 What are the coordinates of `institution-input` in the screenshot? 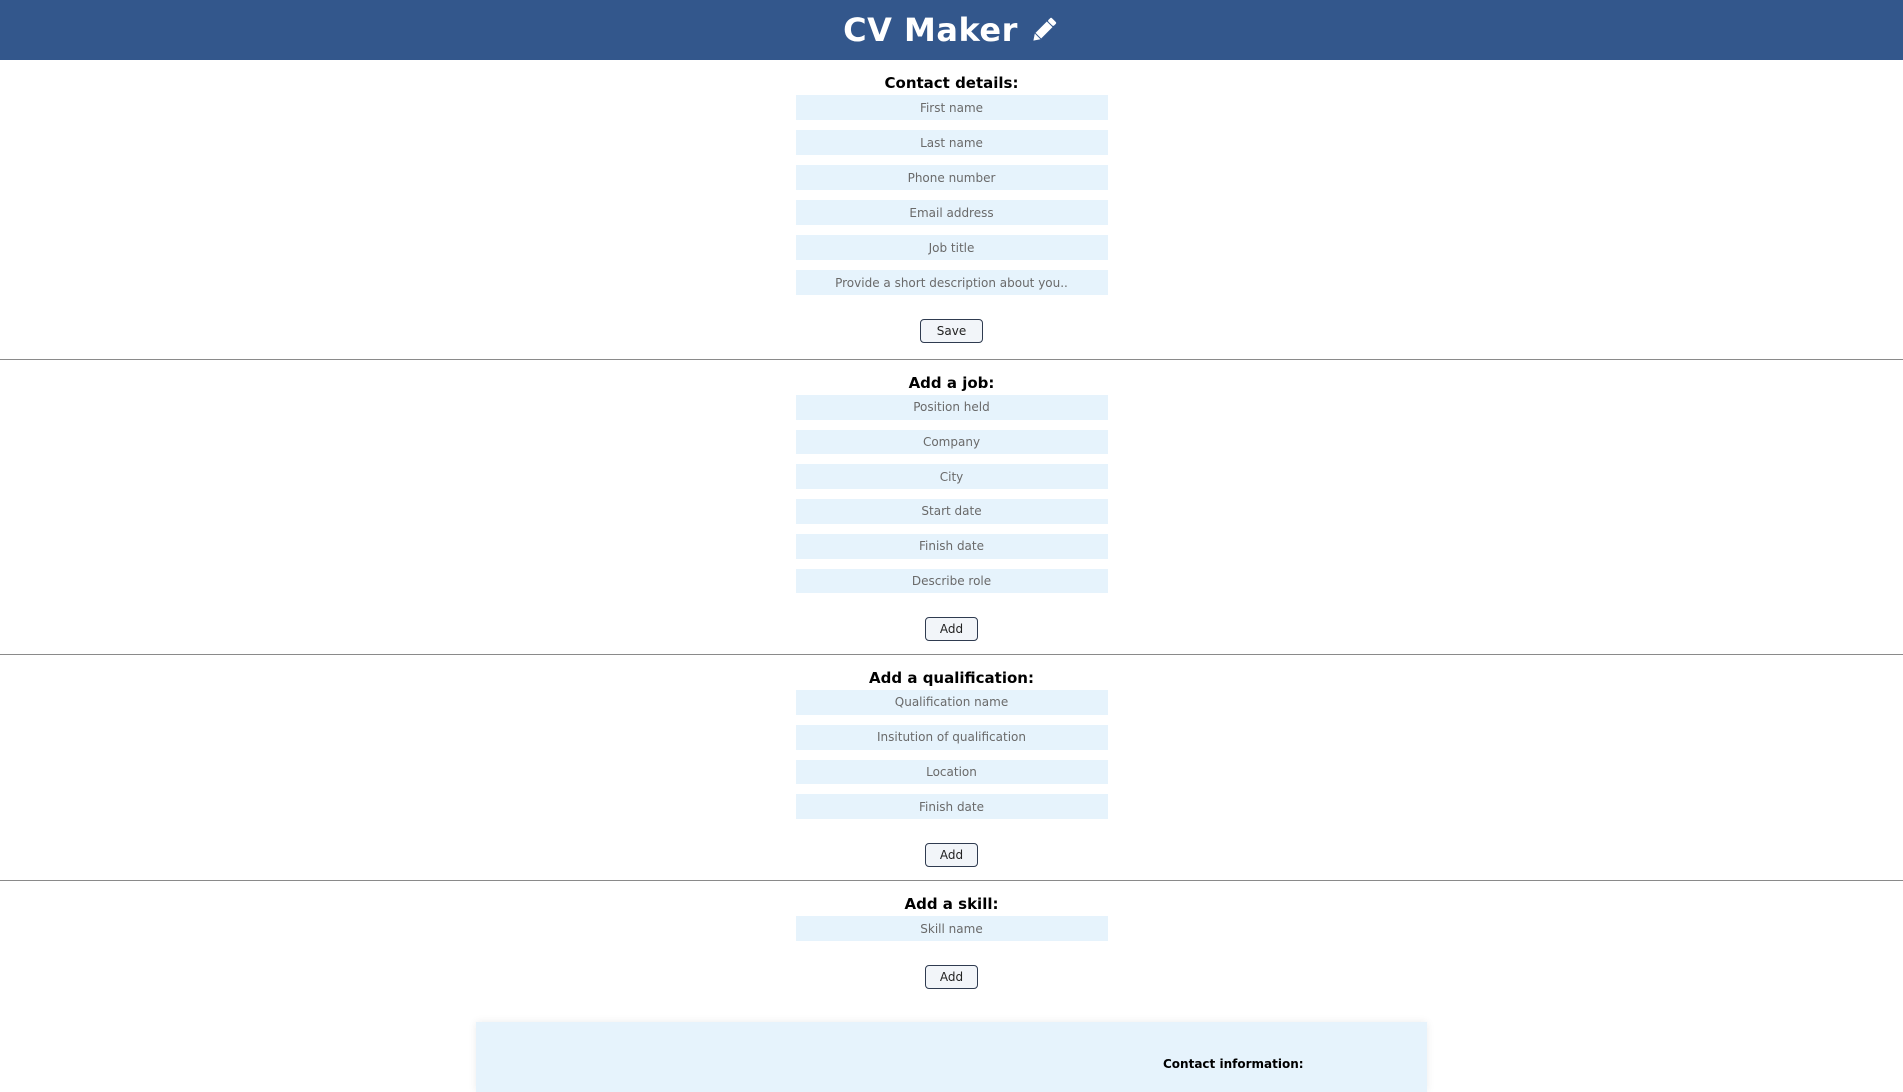 It's located at (951, 737).